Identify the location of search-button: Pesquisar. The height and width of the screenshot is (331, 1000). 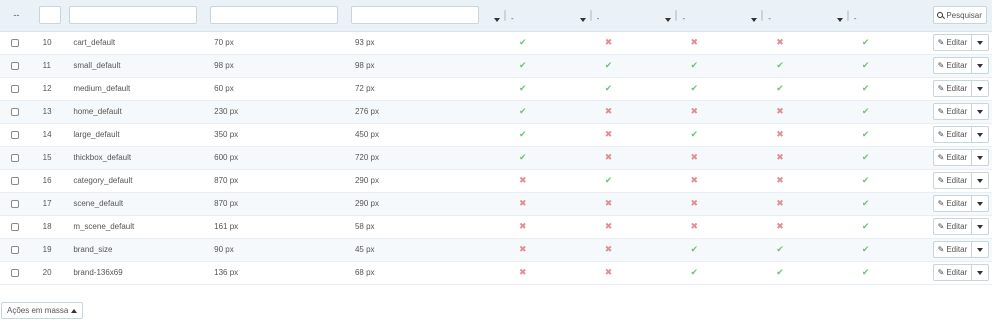
(959, 15).